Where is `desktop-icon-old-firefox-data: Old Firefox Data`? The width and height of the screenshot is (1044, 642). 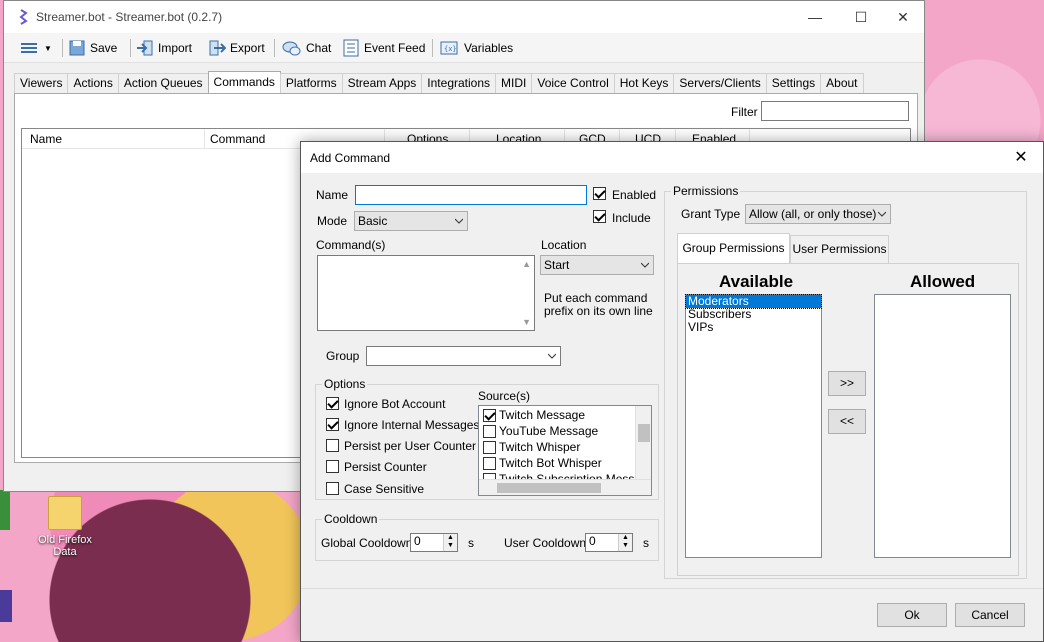
desktop-icon-old-firefox-data: Old Firefox Data is located at coordinates (65, 527).